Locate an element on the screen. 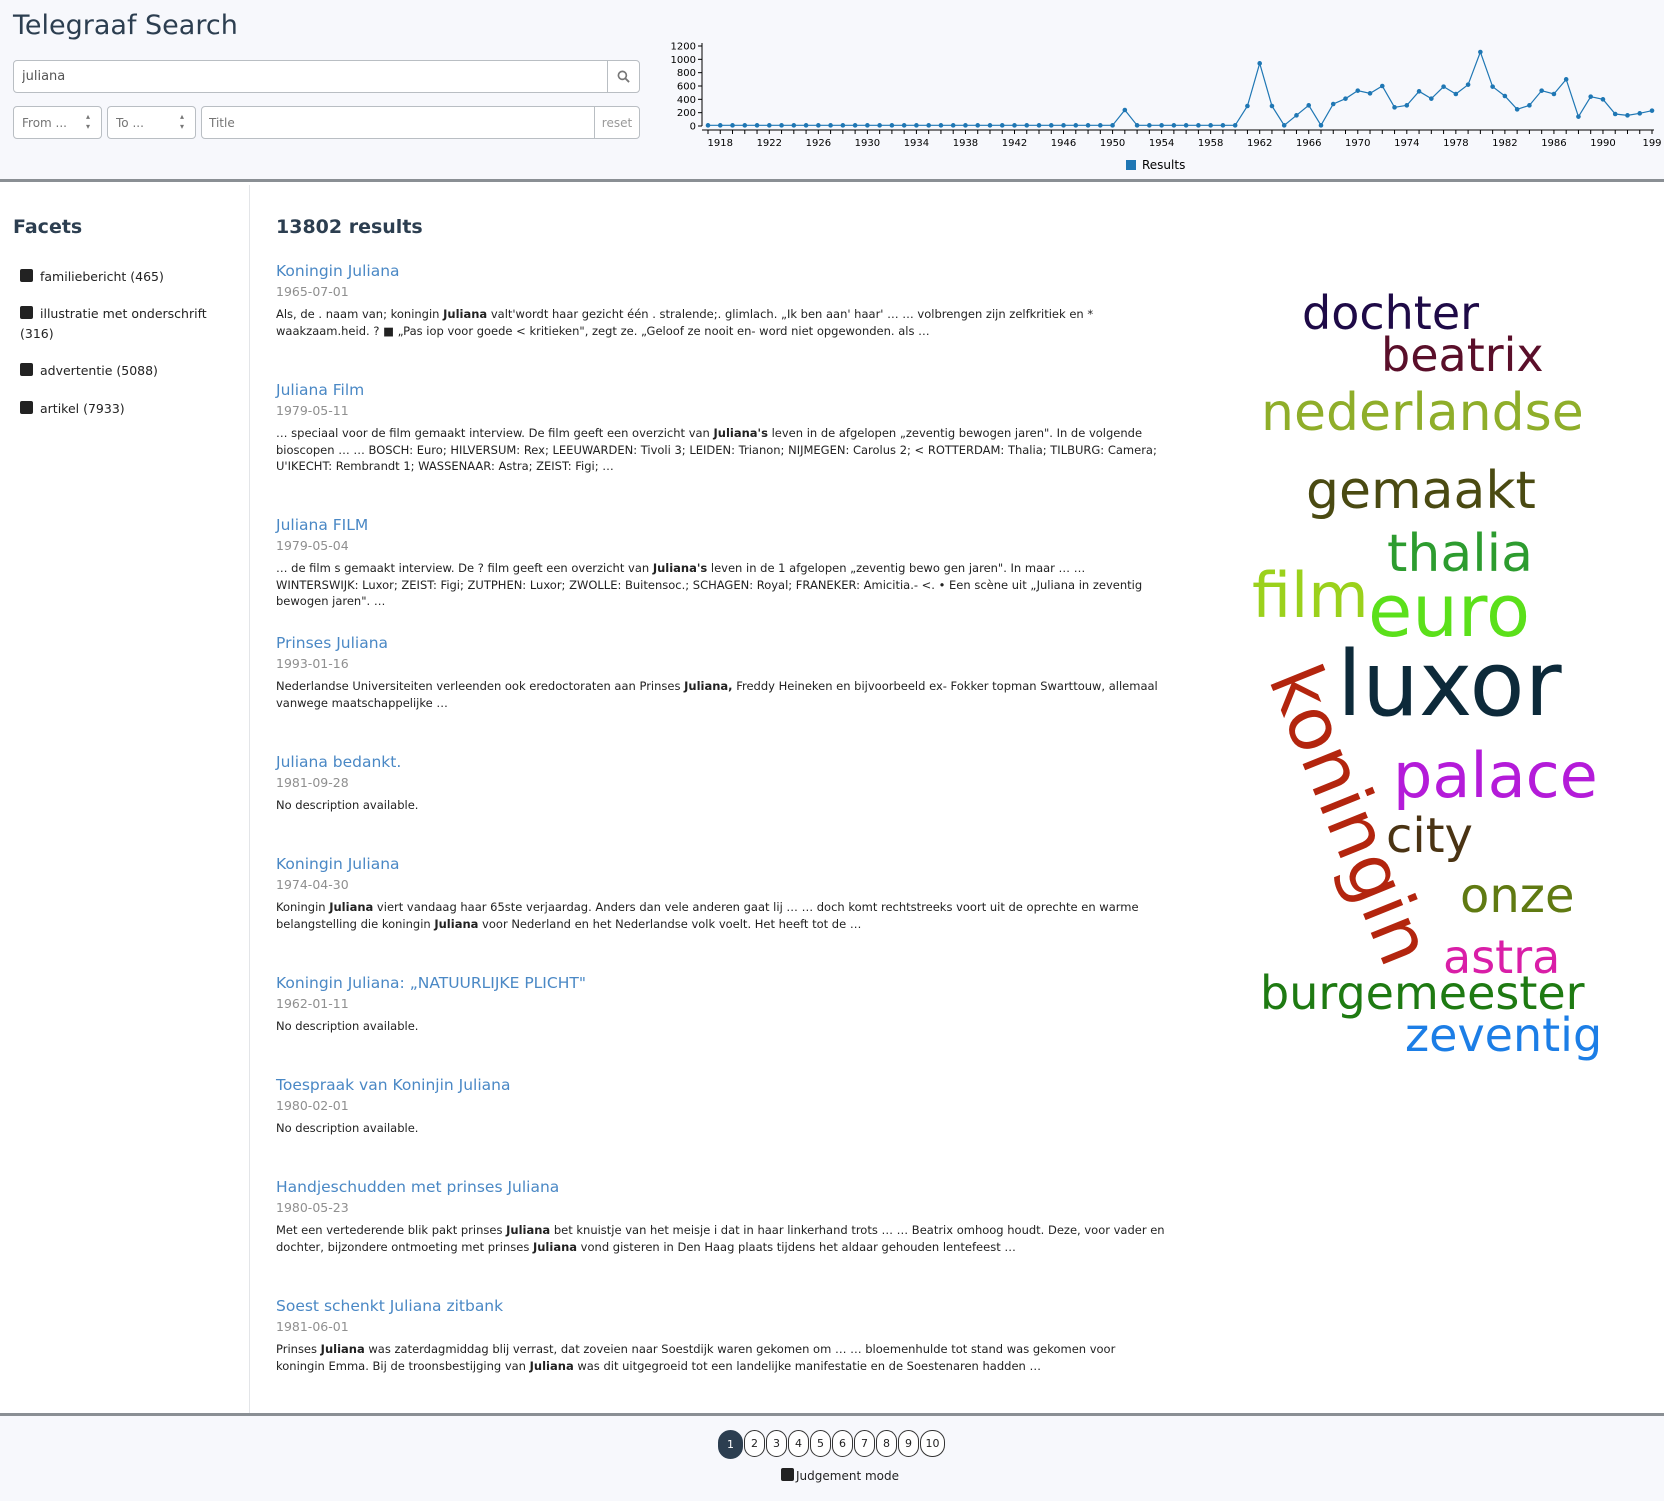  cloud-word-nederlandse: nederlandse is located at coordinates (1422, 413).